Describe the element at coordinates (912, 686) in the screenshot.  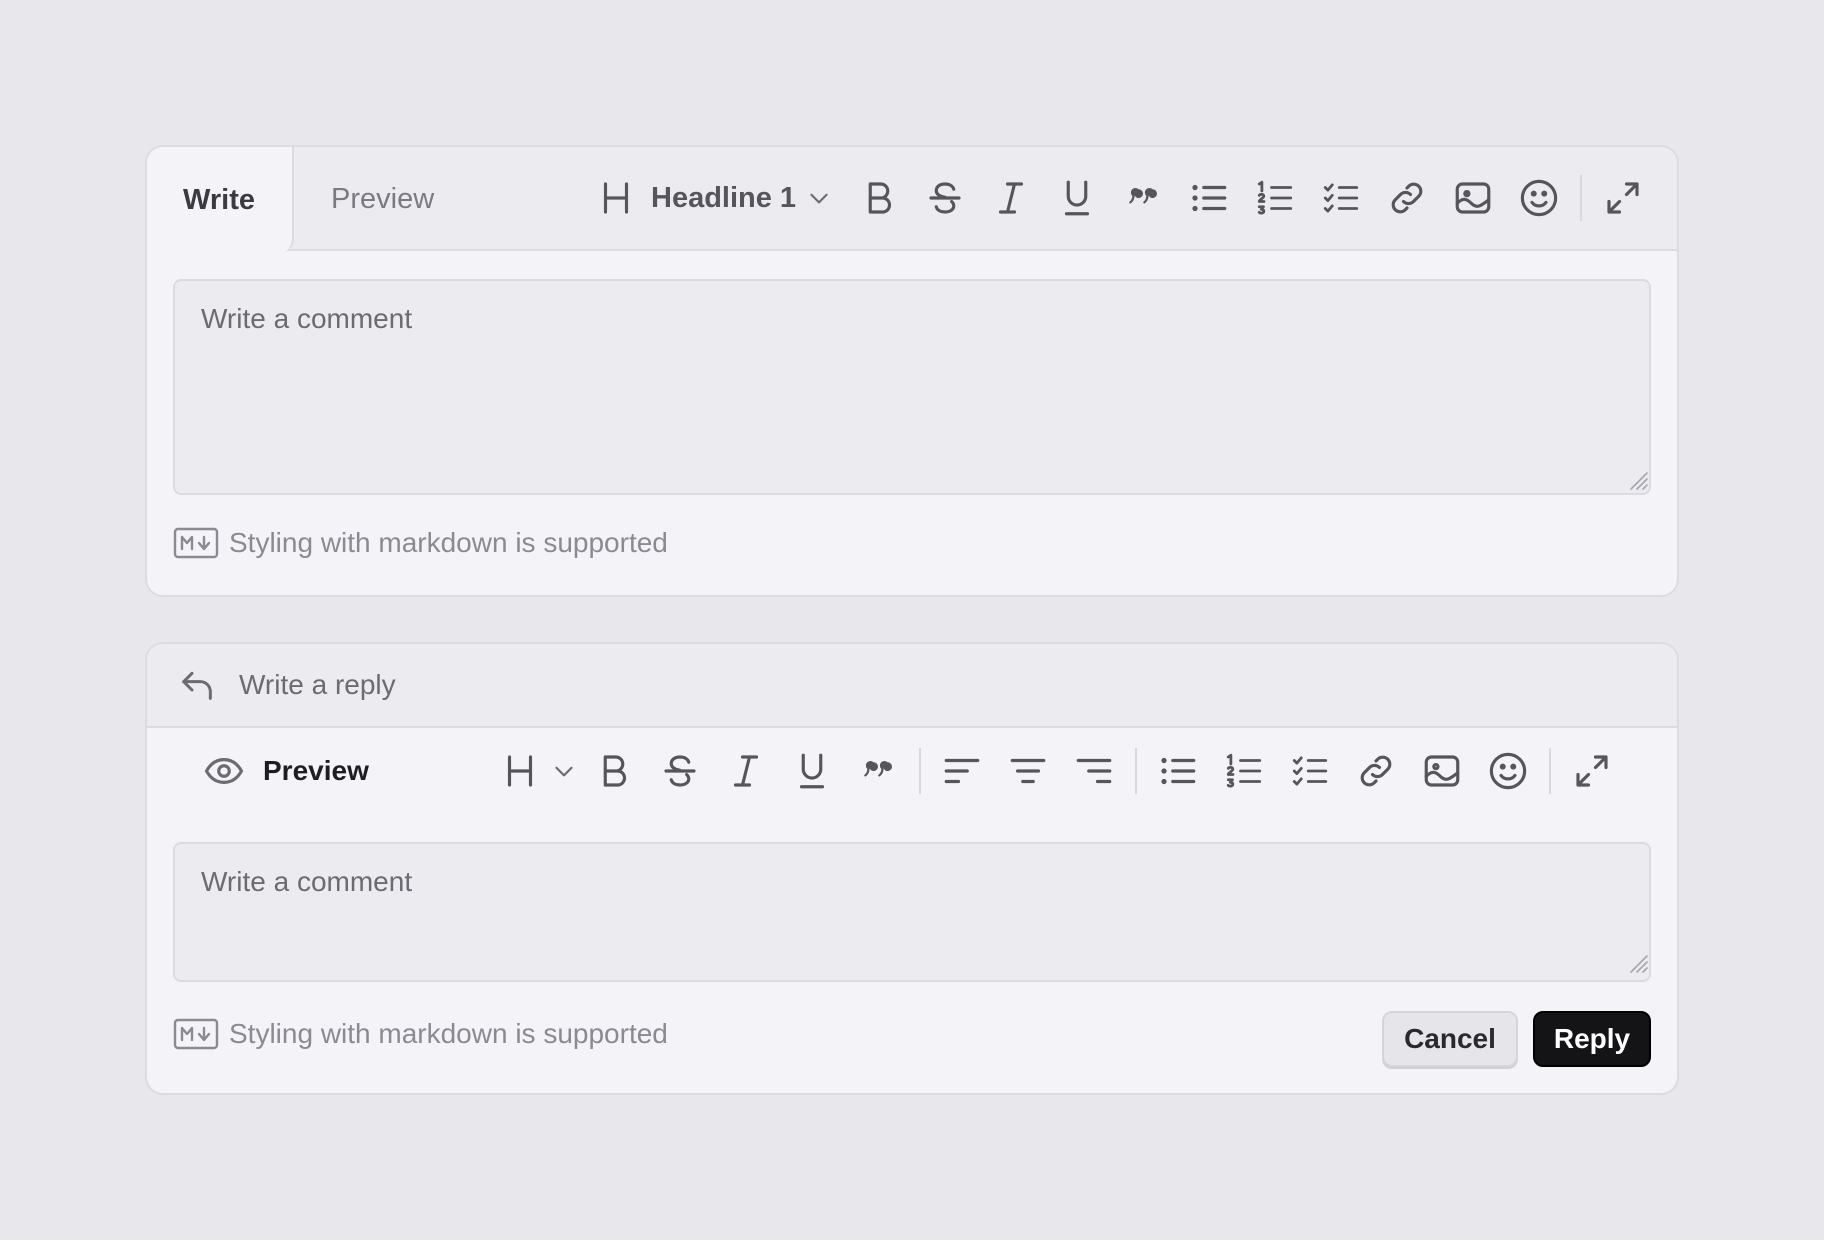
I see `reply-header: Write a reply` at that location.